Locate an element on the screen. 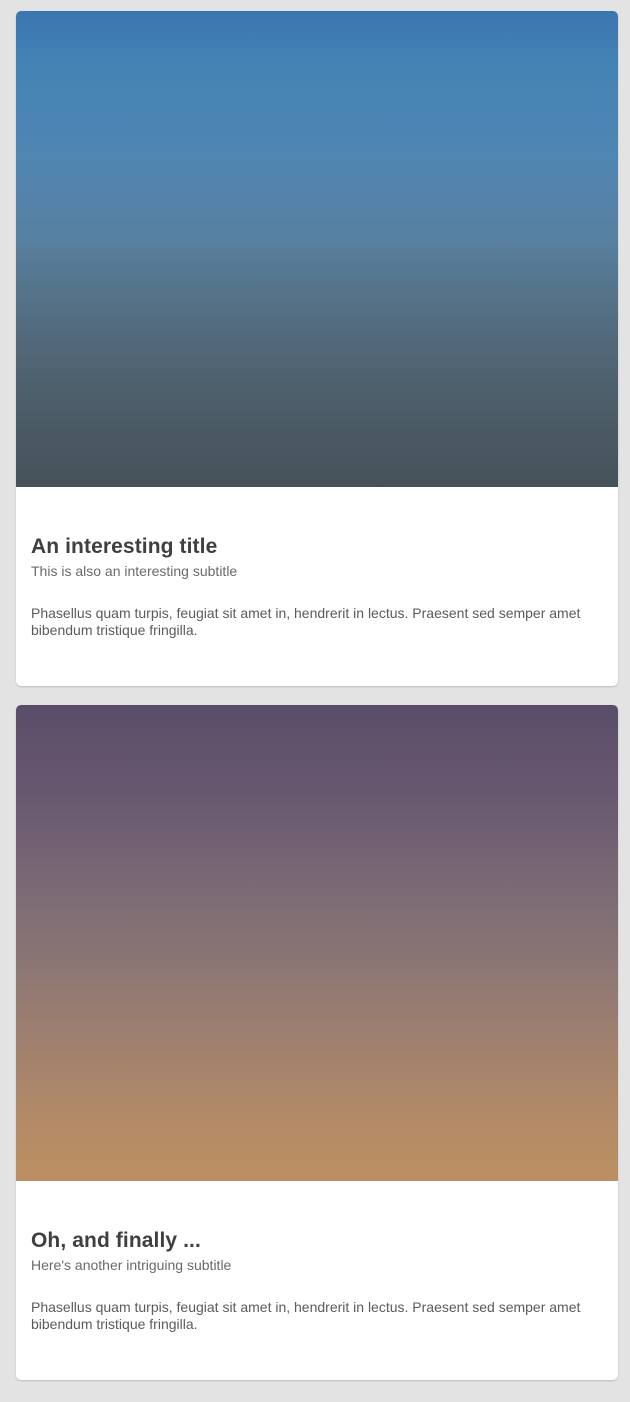 The image size is (630, 1402). card-title: An interesting title is located at coordinates (124, 546).